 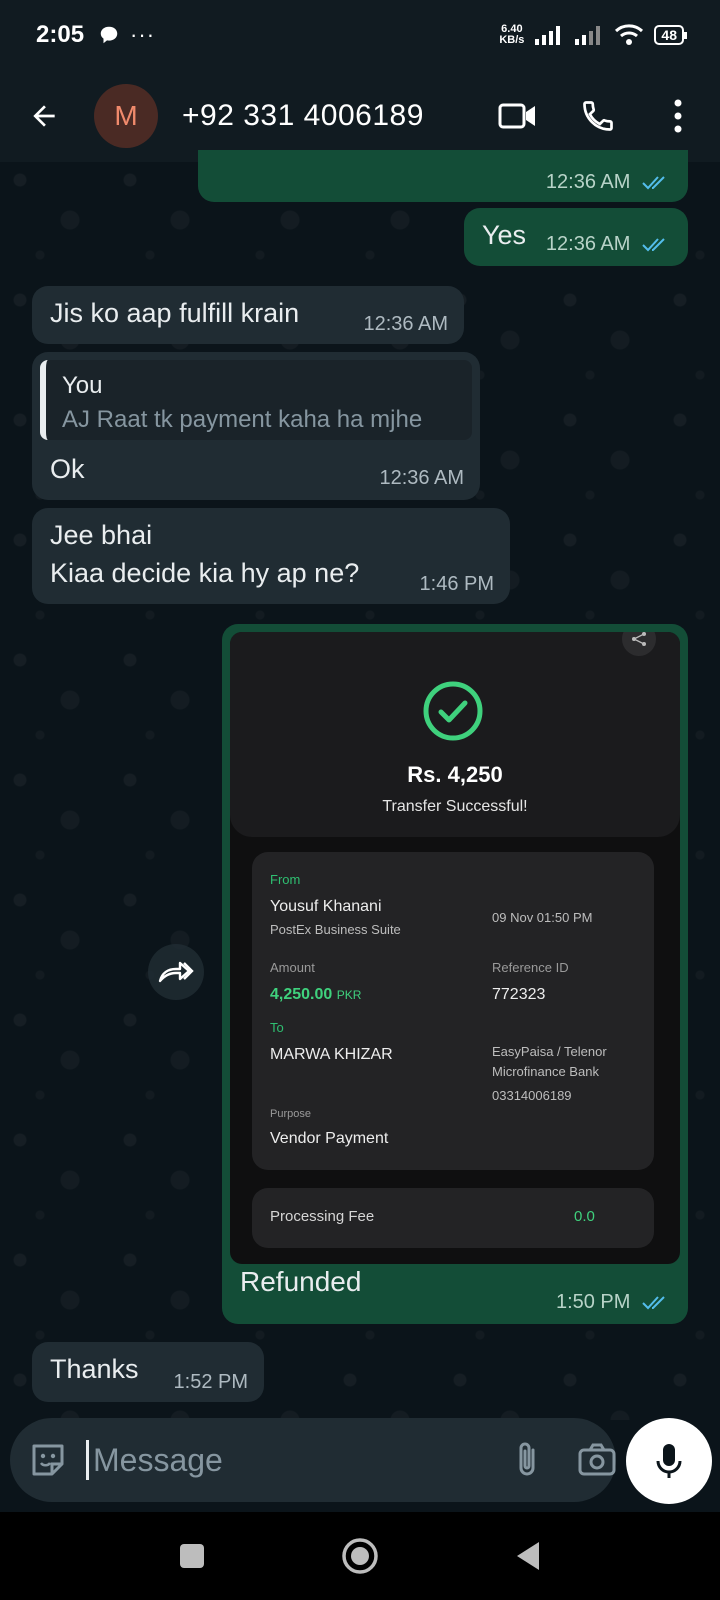 What do you see at coordinates (322, 1216) in the screenshot?
I see `fee-label: Processing Fee` at bounding box center [322, 1216].